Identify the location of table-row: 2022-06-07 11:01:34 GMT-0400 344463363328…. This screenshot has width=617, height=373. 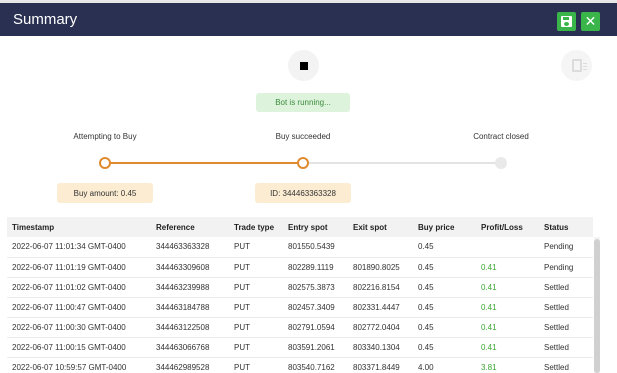
(300, 247).